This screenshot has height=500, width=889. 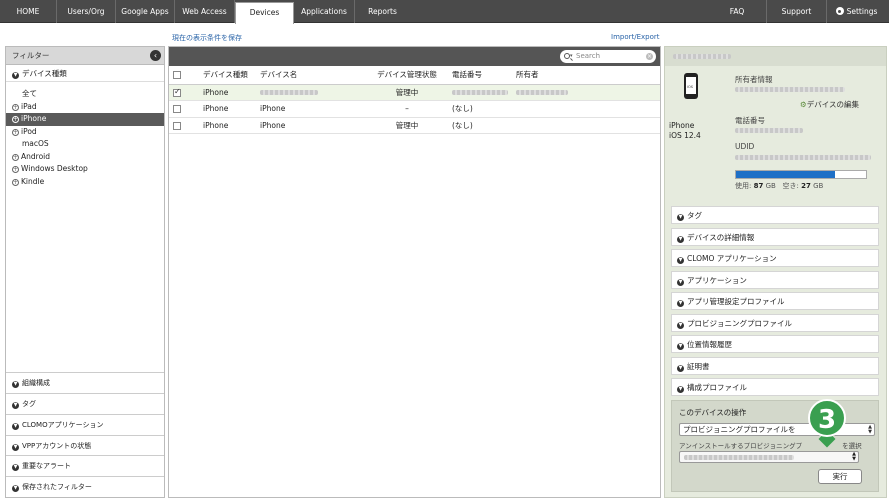 I want to click on section-label: 重要なアラート, so click(x=46, y=466).